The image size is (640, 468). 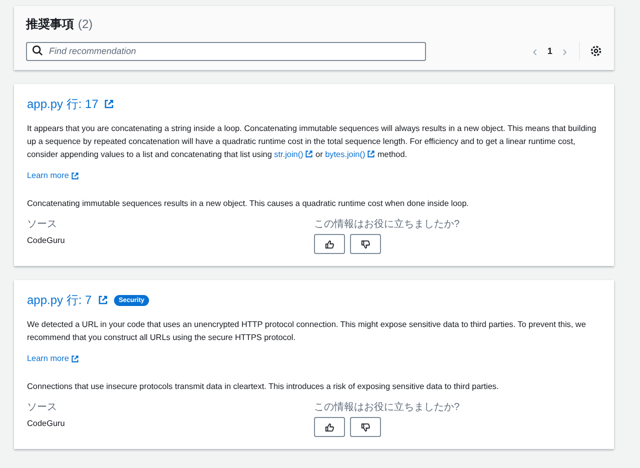 I want to click on description-text: It appears that you are concatenating a string inside a loop. Concatenating immutable sequences will always results in a new object. This means that building up a sequence by repeated concatenation will have a quadratic runtime cost in the total sequence length. For efficiency and to get a linear runtime cost, consider appending values to a list and concatenating that list using str.join() or bytes.join() method., so click(x=312, y=142).